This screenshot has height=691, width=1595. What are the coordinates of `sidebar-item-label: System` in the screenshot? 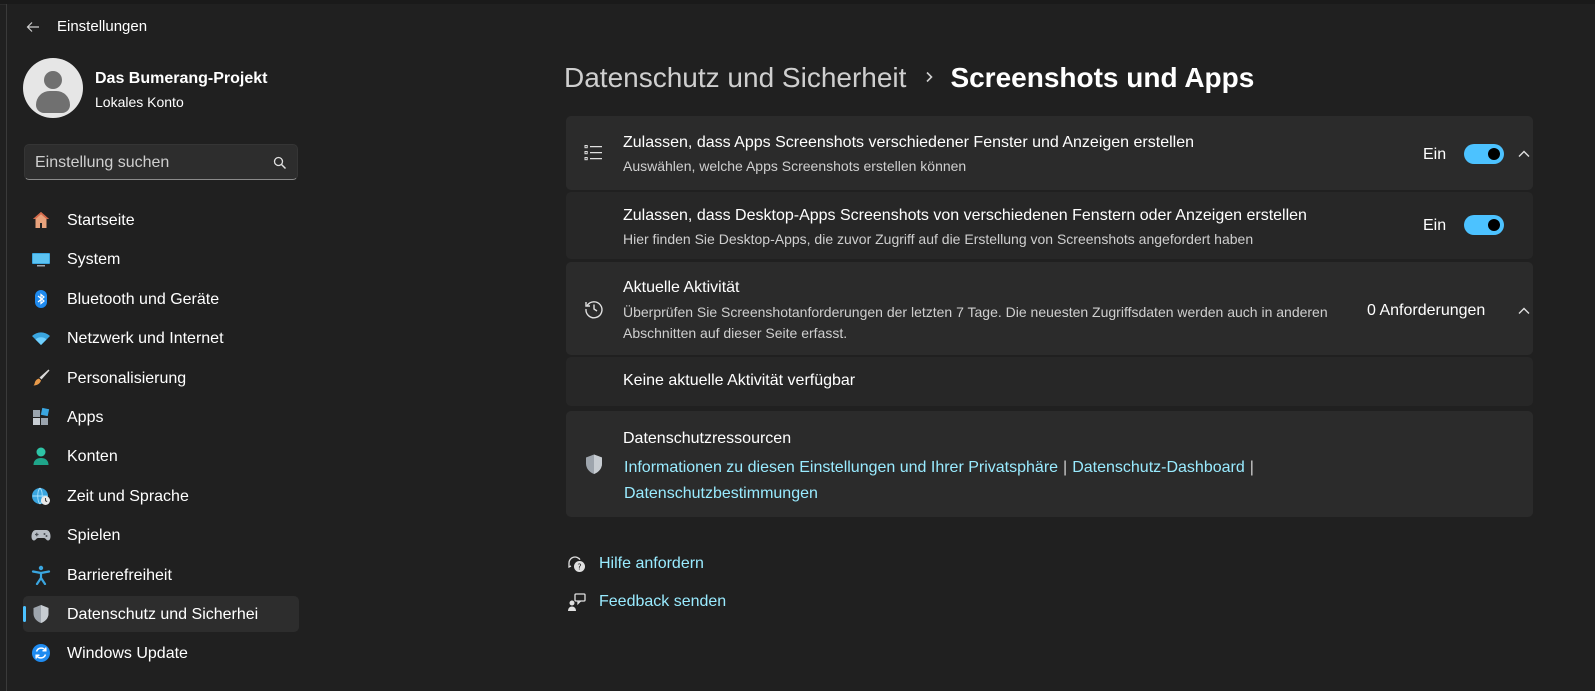 It's located at (94, 260).